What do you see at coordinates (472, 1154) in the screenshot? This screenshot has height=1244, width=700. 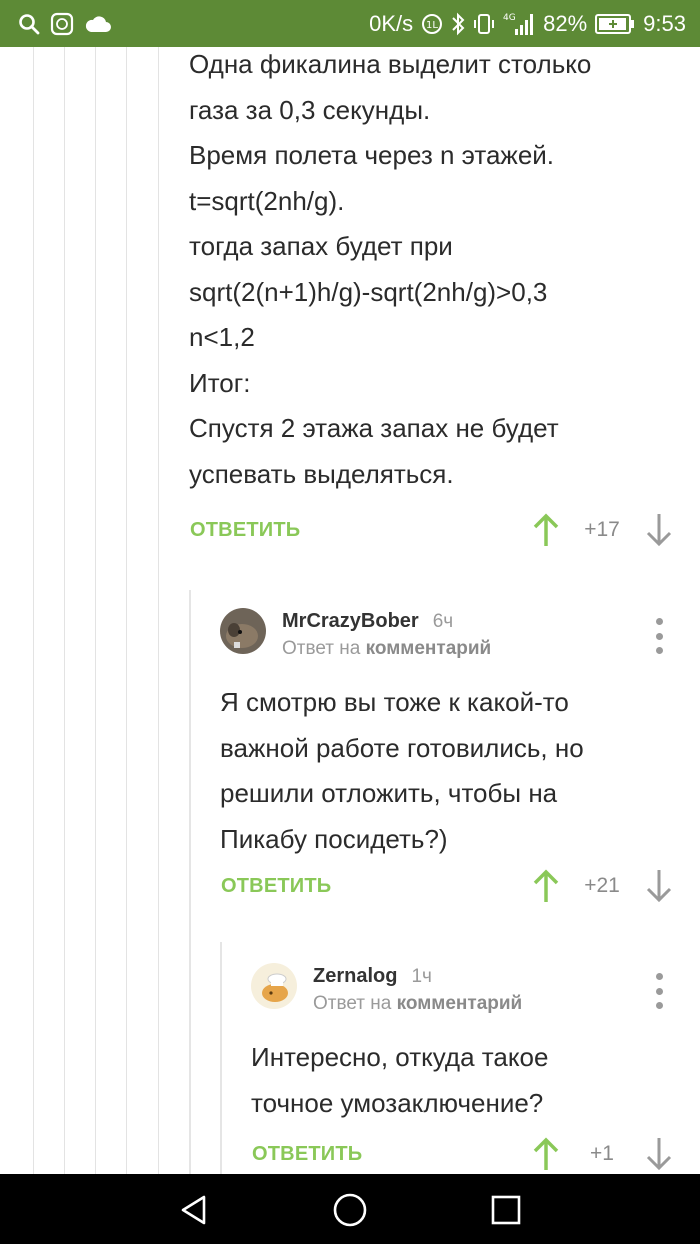 I see `comment-actions: ОТВЕТИТЬ +1` at bounding box center [472, 1154].